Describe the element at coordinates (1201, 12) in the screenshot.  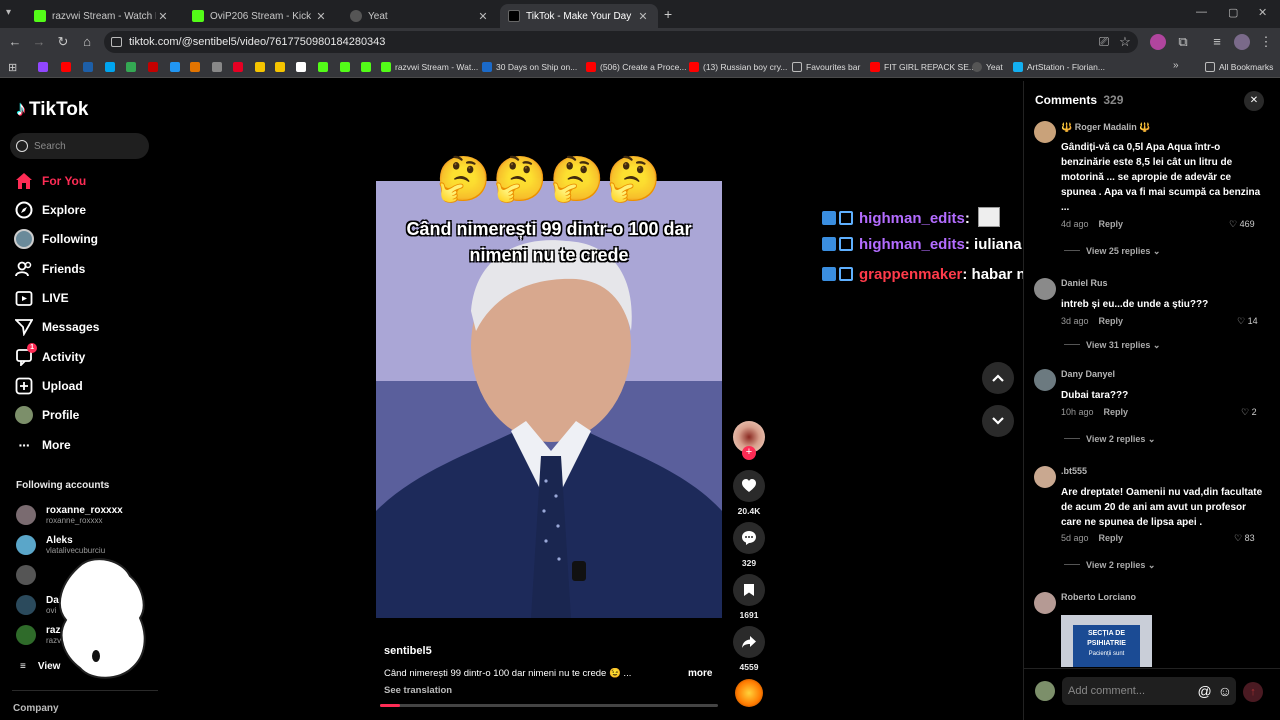
I see `minimize-button: —` at that location.